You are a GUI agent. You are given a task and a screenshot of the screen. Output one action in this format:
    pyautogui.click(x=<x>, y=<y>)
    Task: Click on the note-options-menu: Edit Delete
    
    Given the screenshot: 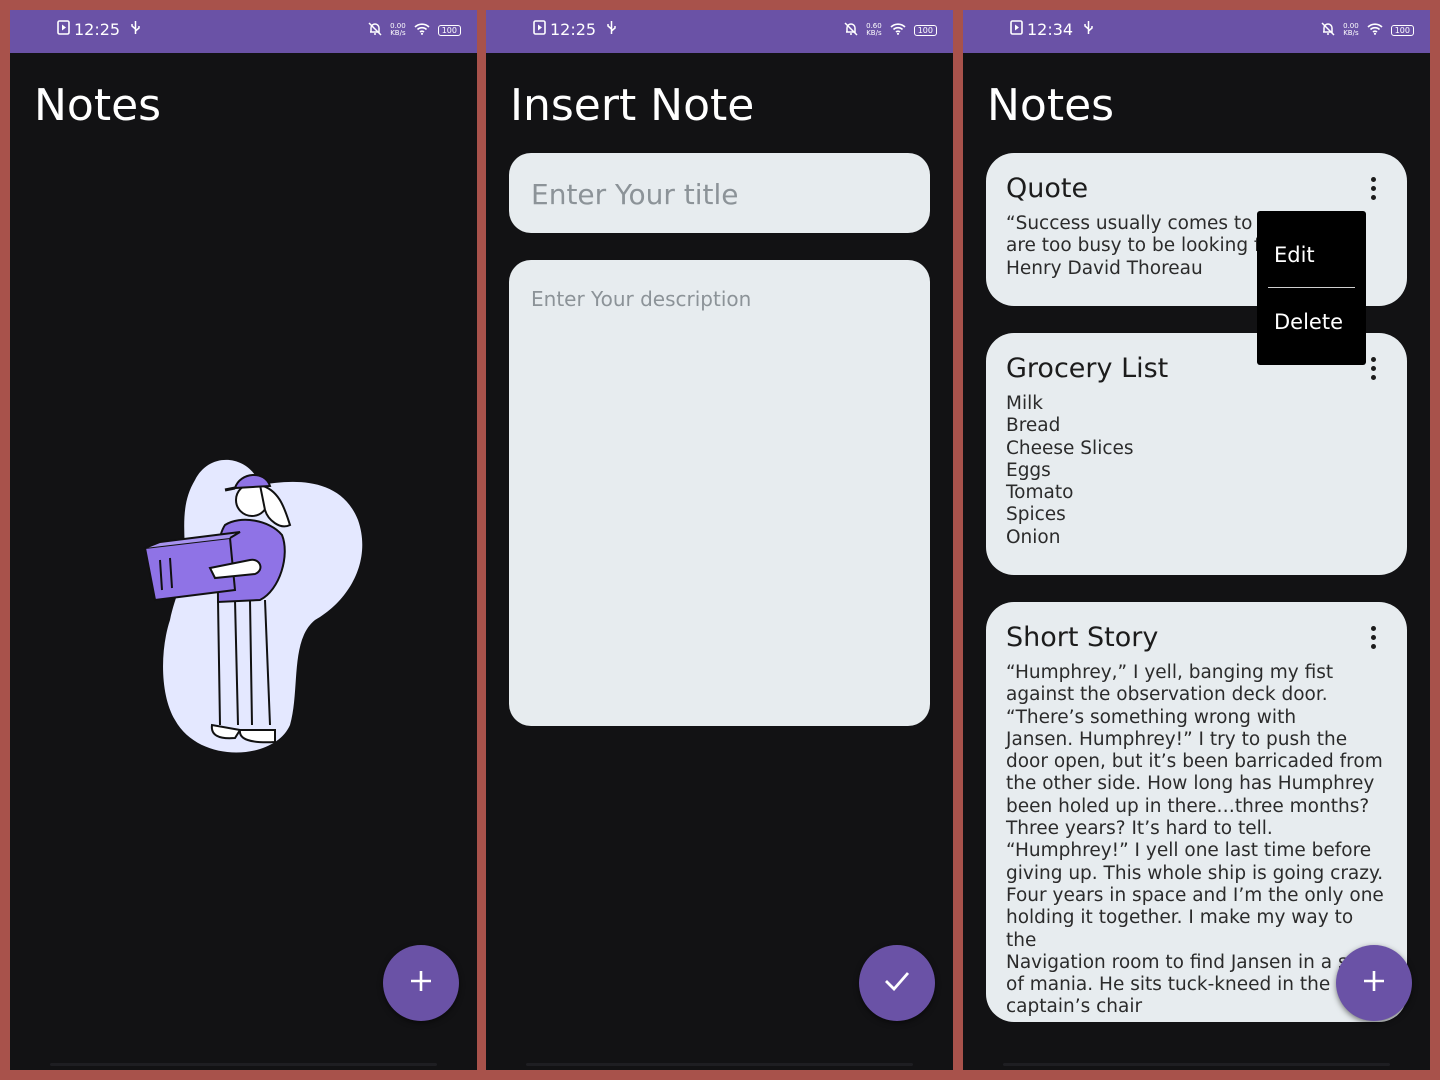 What is the action you would take?
    pyautogui.click(x=1311, y=288)
    